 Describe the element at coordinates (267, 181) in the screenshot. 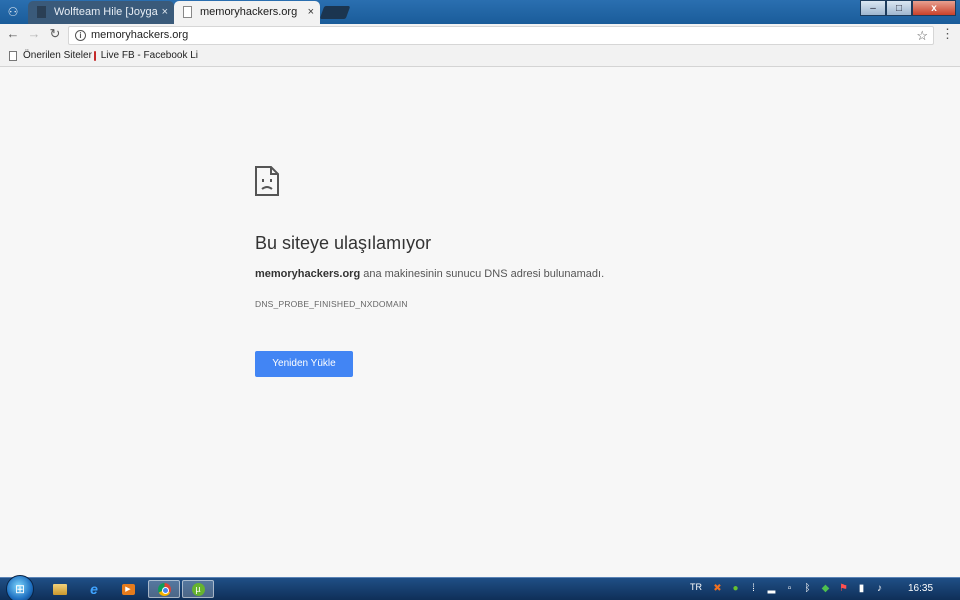

I see `sad-document-icon` at that location.